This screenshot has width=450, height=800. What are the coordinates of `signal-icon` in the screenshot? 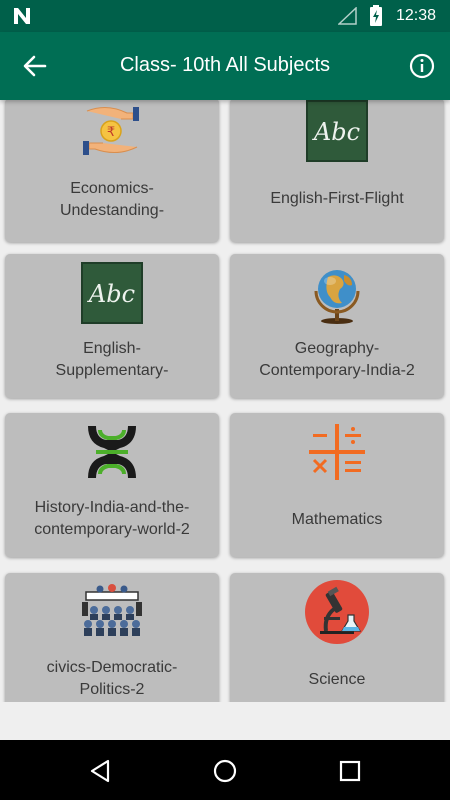 It's located at (347, 16).